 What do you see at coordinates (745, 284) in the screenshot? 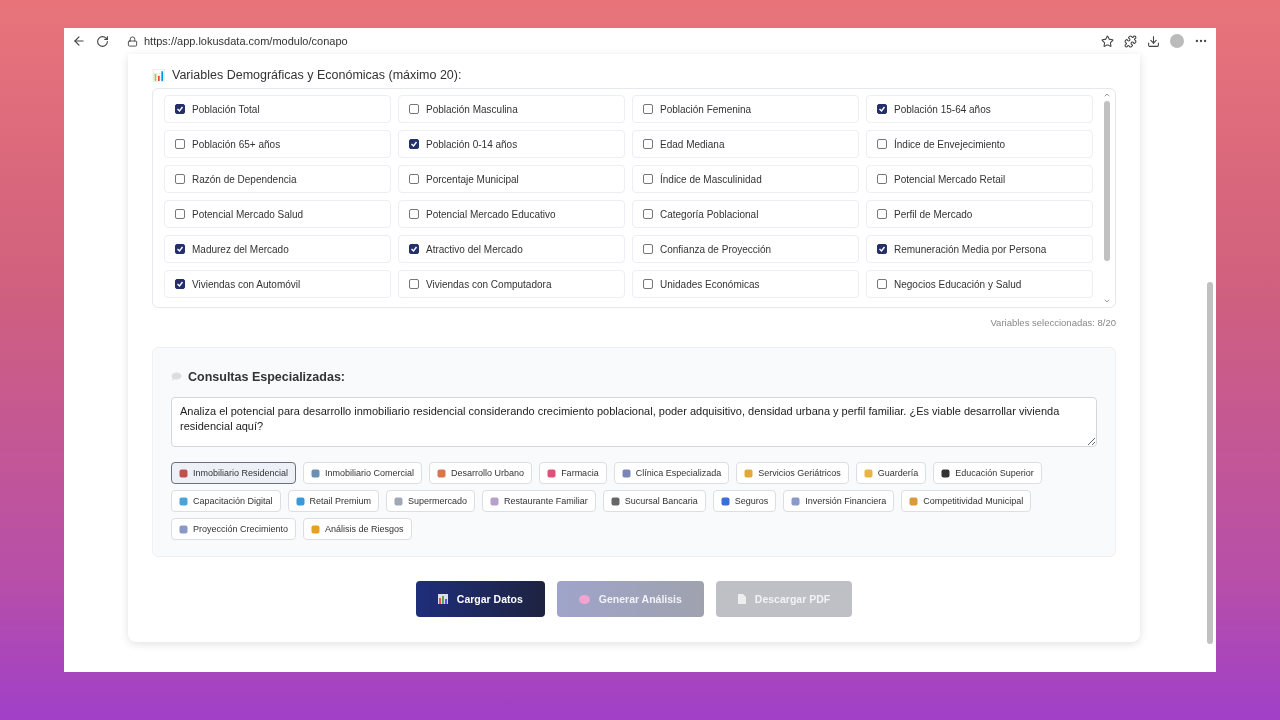
I see `variable-option: Unidades Económicas` at bounding box center [745, 284].